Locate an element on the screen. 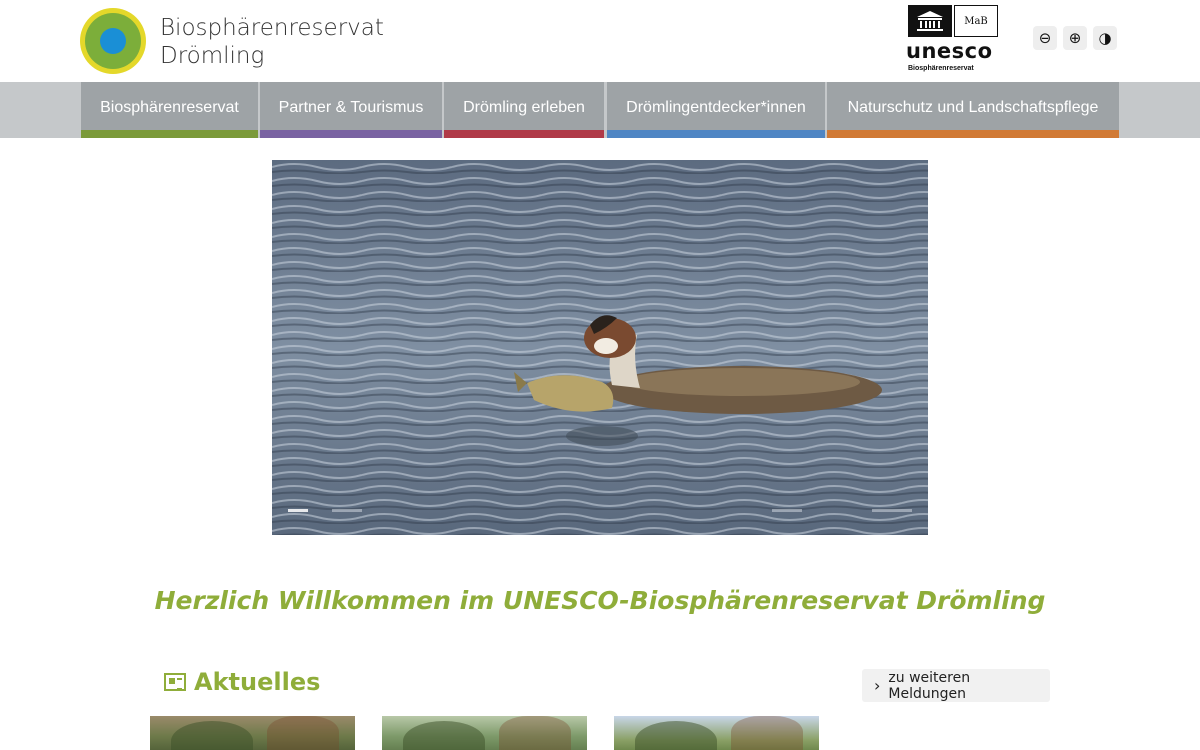 The width and height of the screenshot is (1200, 750). font-increase-button: ⊕ is located at coordinates (1075, 38).